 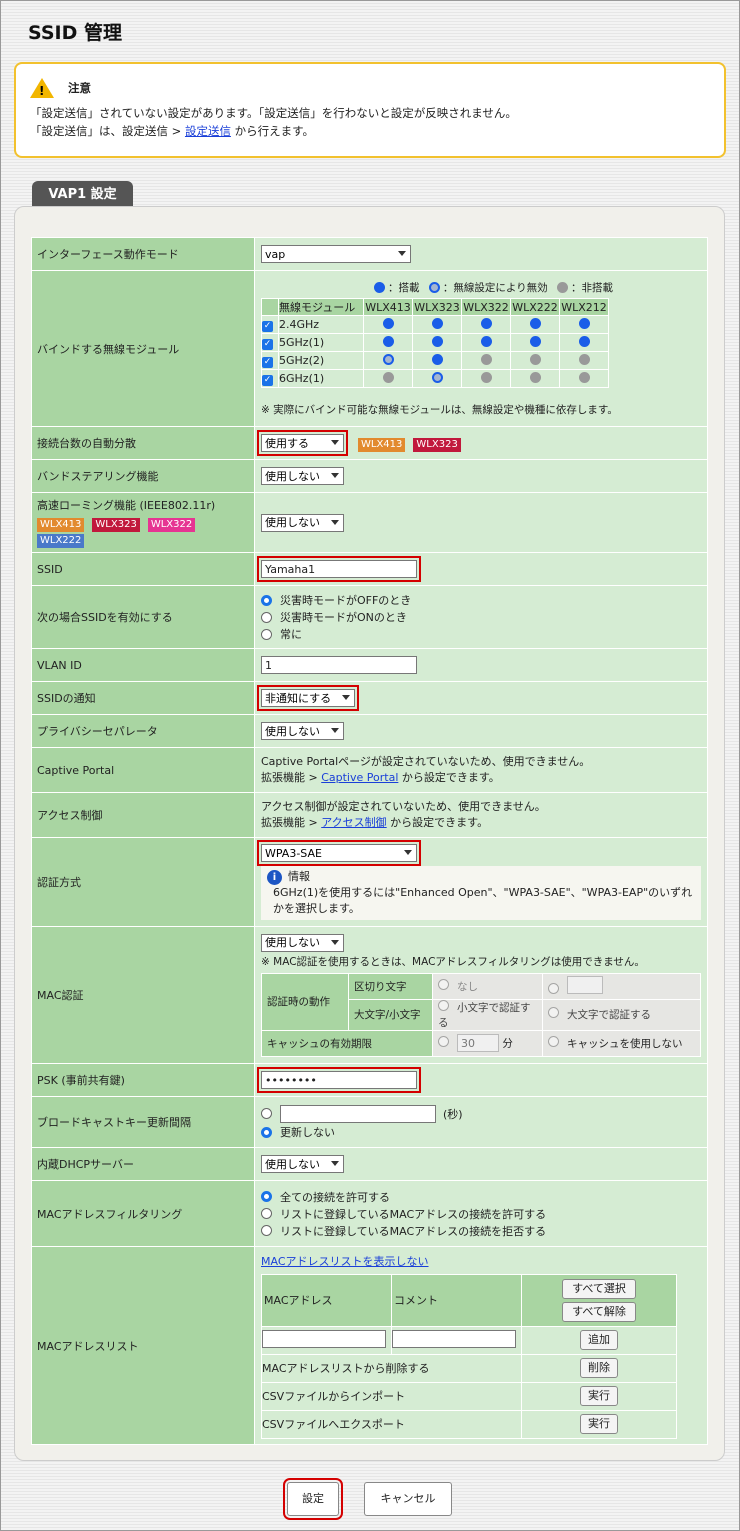 I want to click on bcast-label: ブロードキャストキー更新間隔, so click(x=143, y=1122).